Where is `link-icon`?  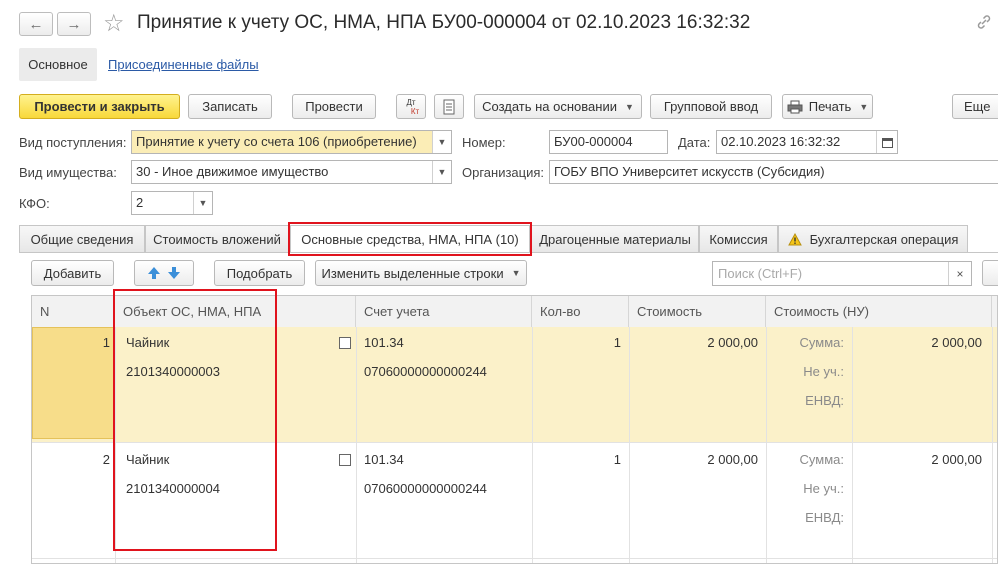
link-icon is located at coordinates (984, 24).